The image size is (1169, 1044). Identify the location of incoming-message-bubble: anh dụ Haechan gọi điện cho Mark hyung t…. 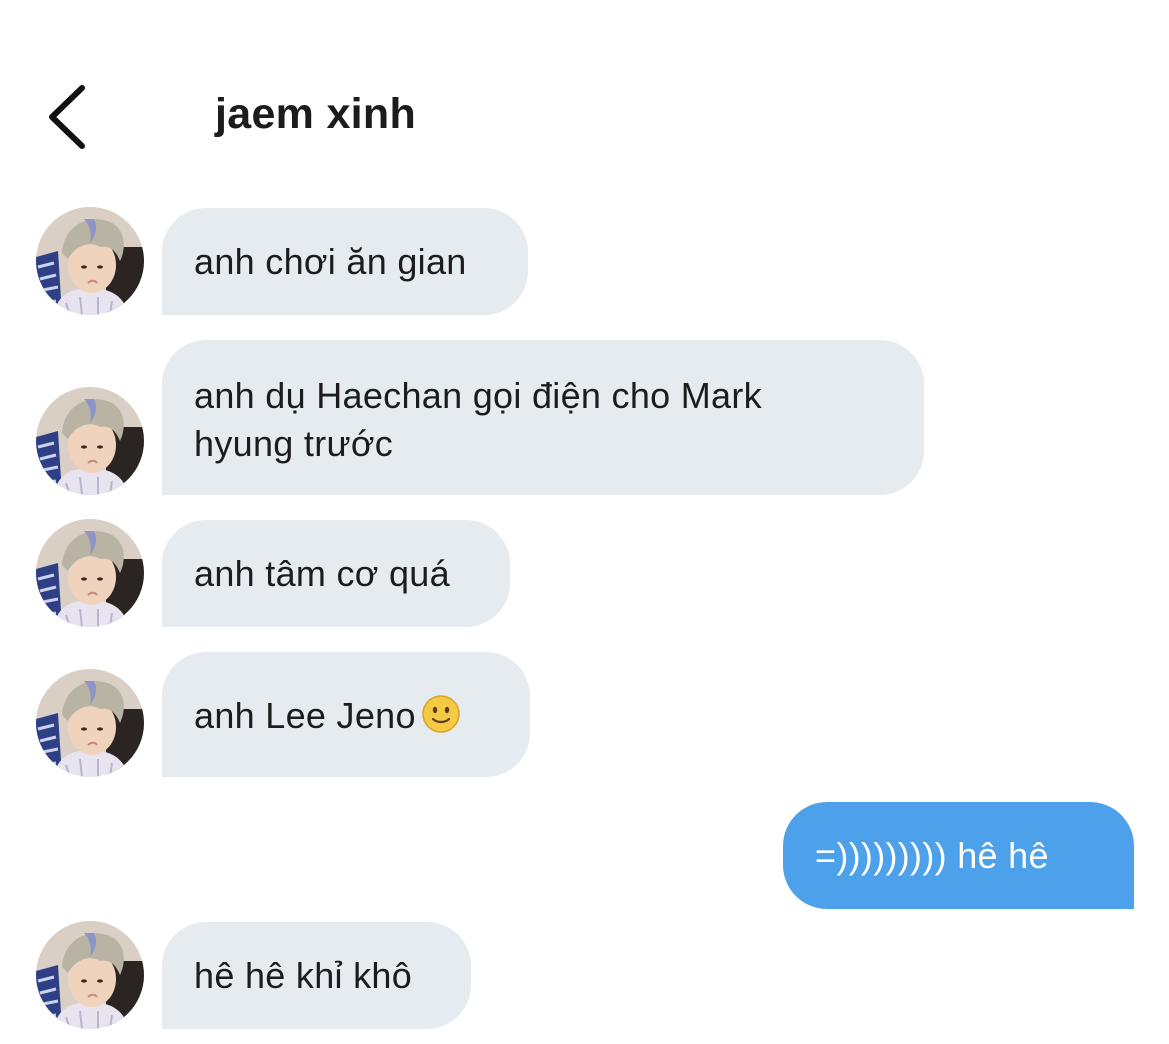
(543, 417).